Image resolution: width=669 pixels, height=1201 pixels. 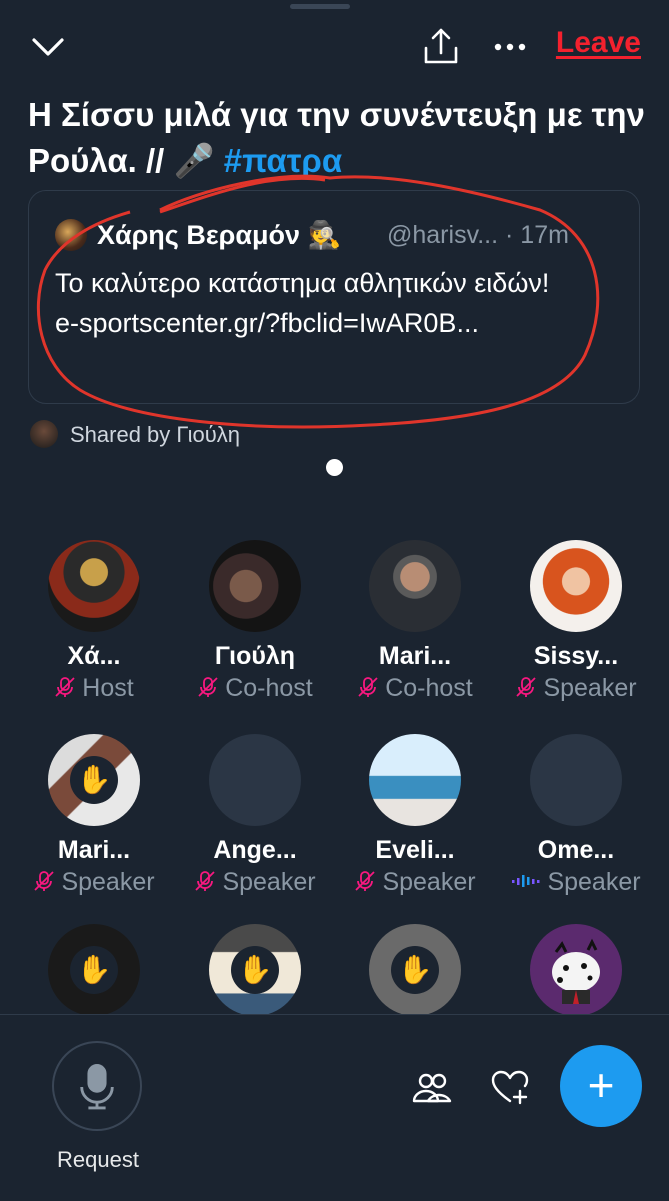 What do you see at coordinates (598, 43) in the screenshot?
I see `leave-button: Leave` at bounding box center [598, 43].